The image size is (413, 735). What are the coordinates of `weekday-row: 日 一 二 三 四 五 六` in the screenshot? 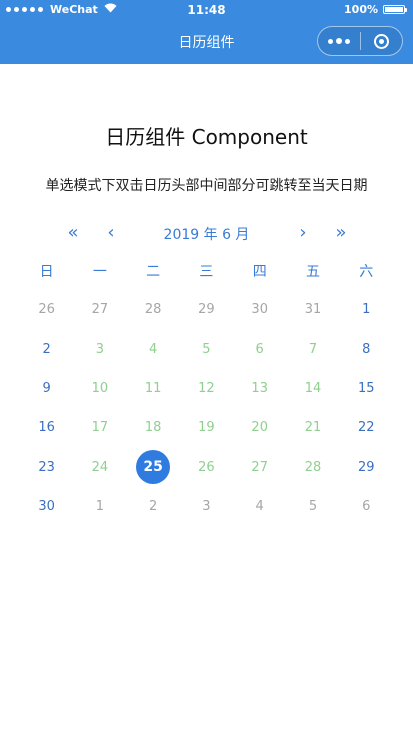 It's located at (206, 270).